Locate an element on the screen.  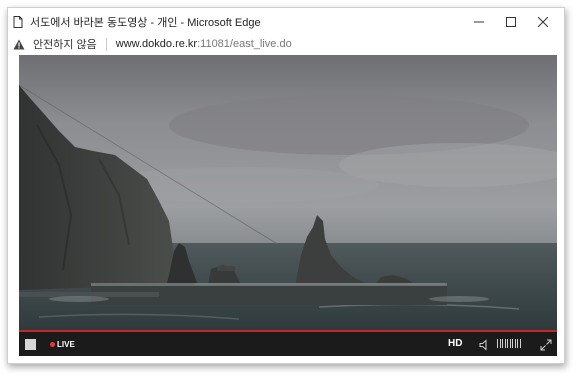
maximize-button is located at coordinates (511, 21).